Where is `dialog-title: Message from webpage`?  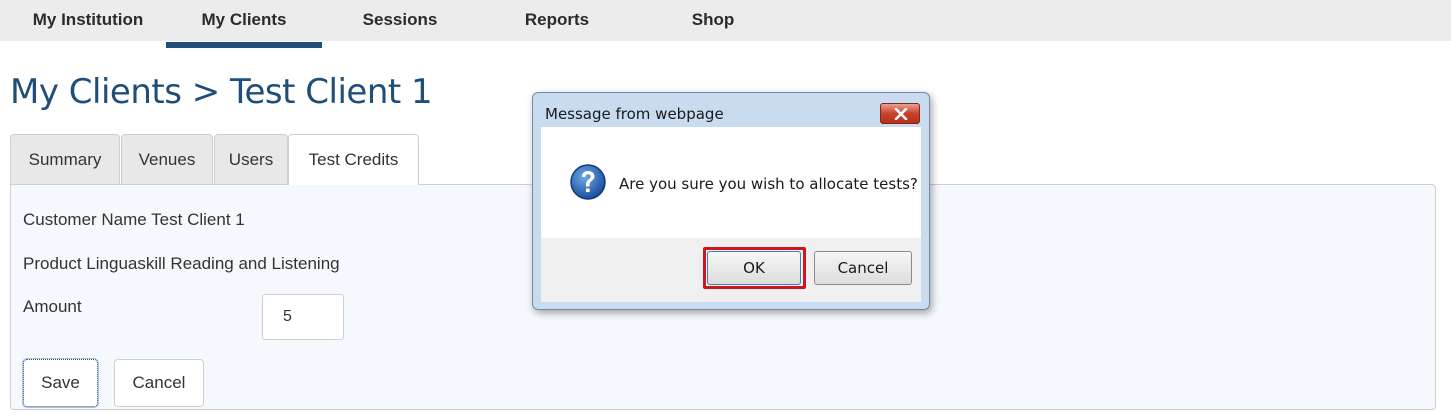 dialog-title: Message from webpage is located at coordinates (634, 114).